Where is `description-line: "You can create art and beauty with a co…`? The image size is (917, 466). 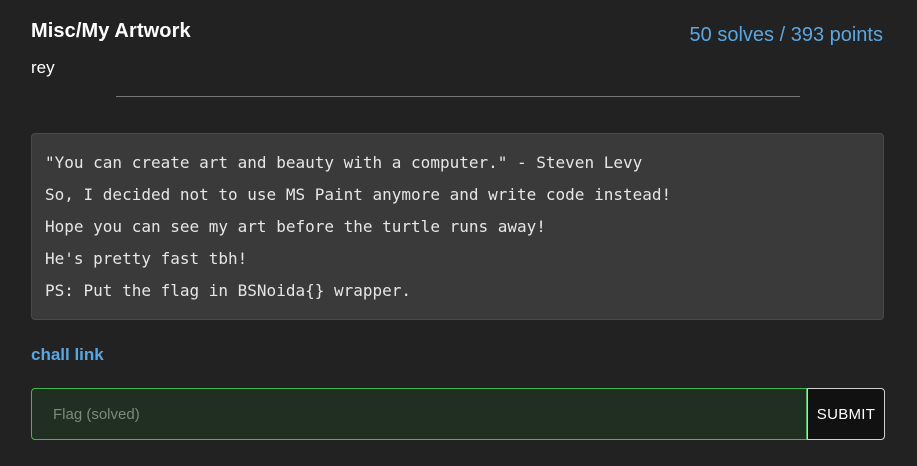
description-line: "You can create art and beauty with a co… is located at coordinates (344, 162).